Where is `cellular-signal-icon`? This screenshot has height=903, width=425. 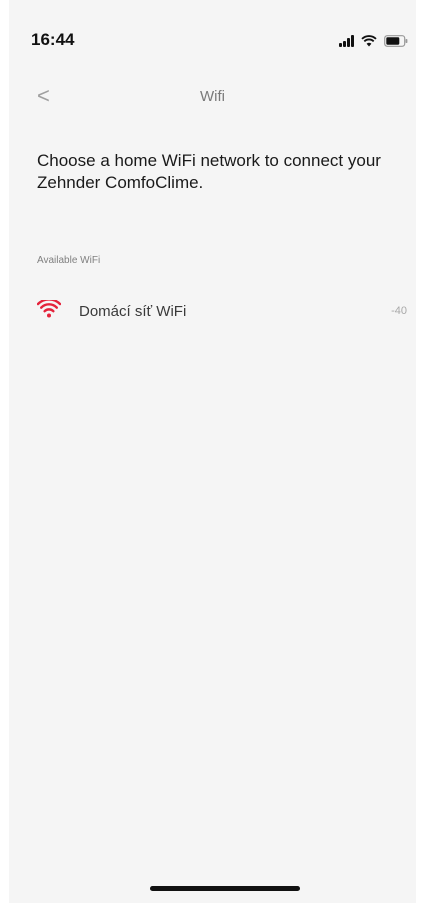 cellular-signal-icon is located at coordinates (346, 41).